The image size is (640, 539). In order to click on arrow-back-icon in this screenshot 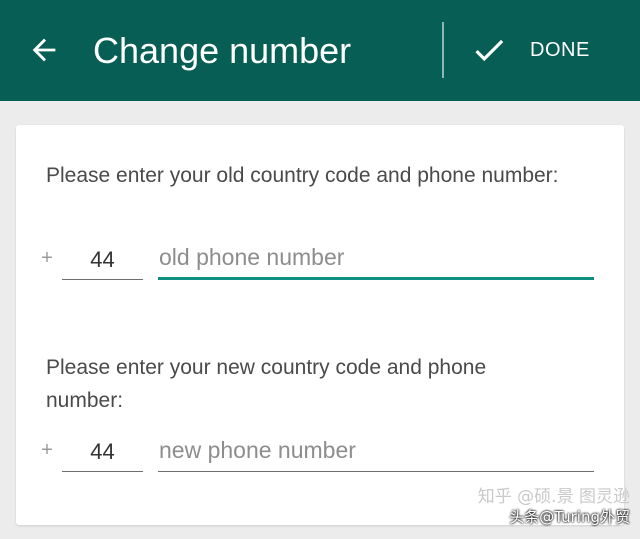, I will do `click(44, 50)`.